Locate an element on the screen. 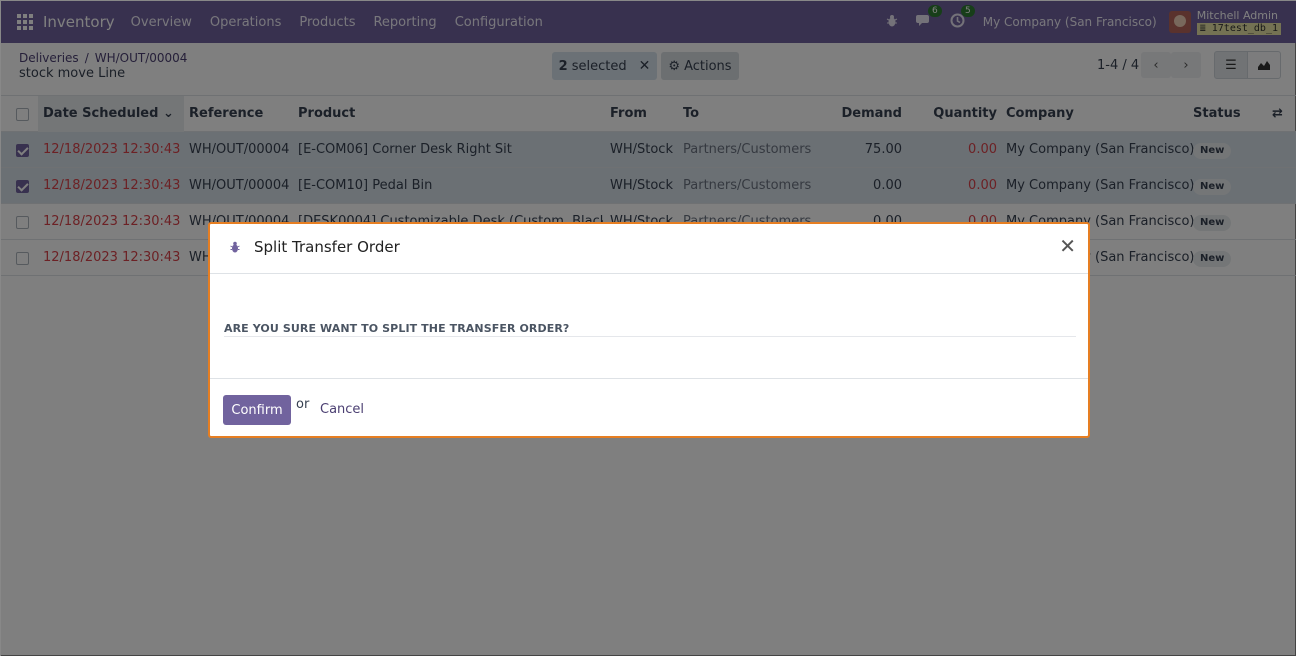 This screenshot has height=656, width=1296. modal-title: Split Transfer Order is located at coordinates (327, 247).